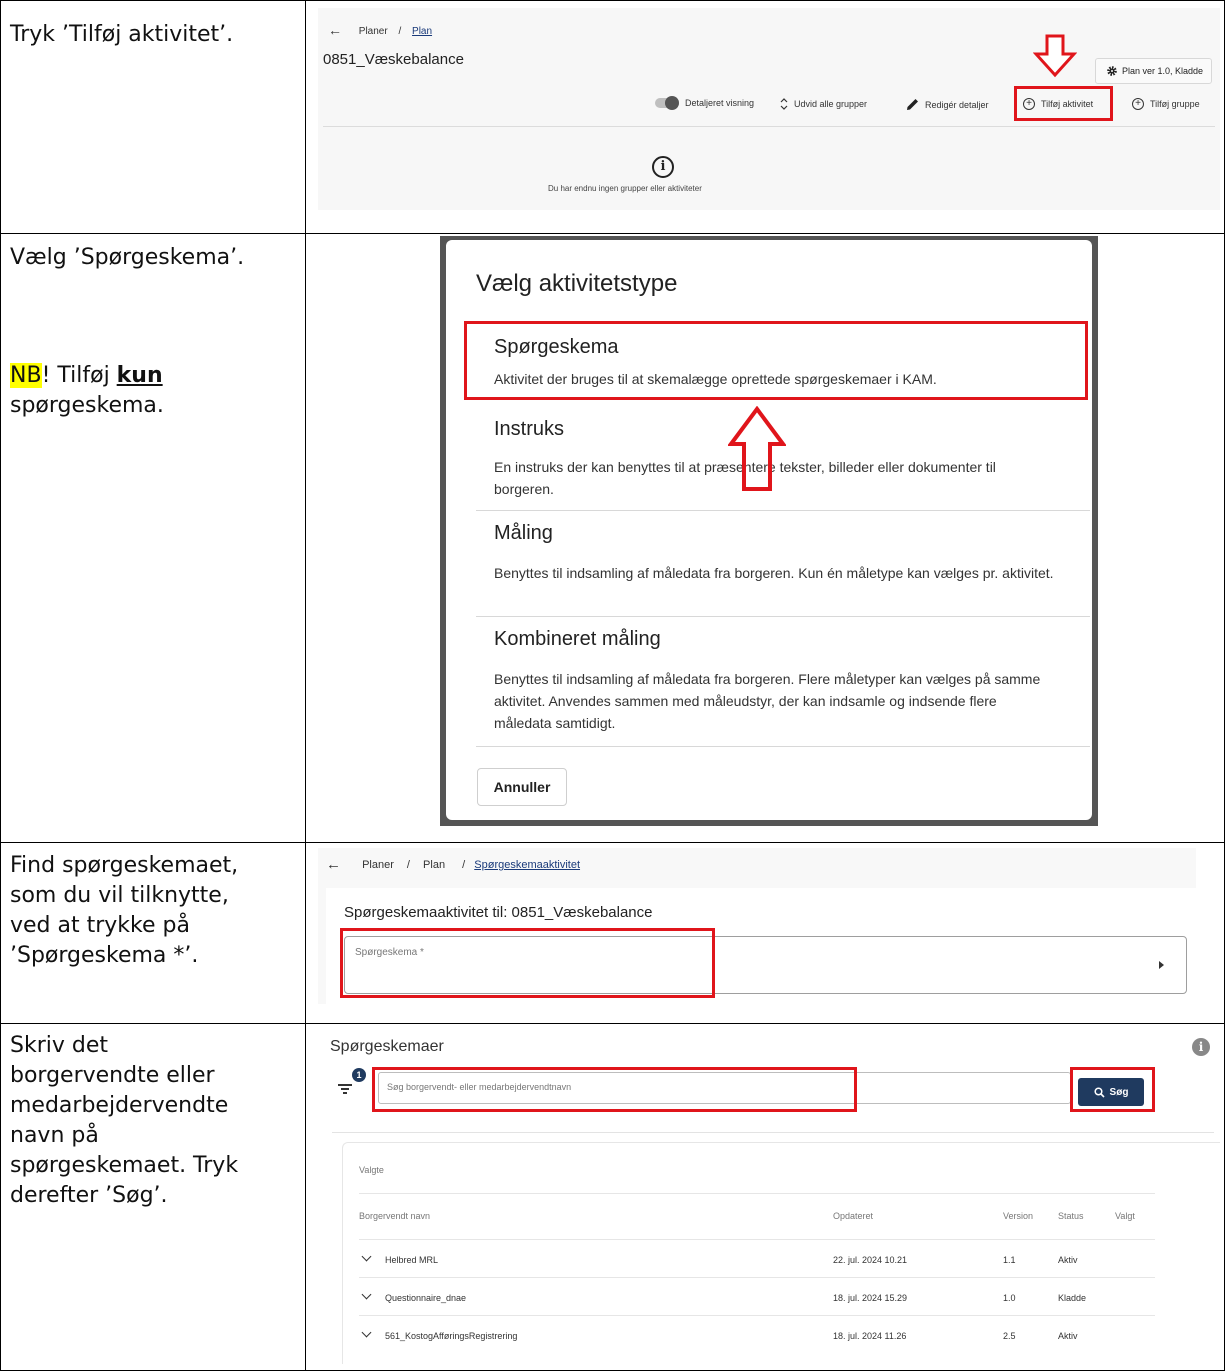 The image size is (1225, 1371). I want to click on add-circle-icon: +, so click(1138, 104).